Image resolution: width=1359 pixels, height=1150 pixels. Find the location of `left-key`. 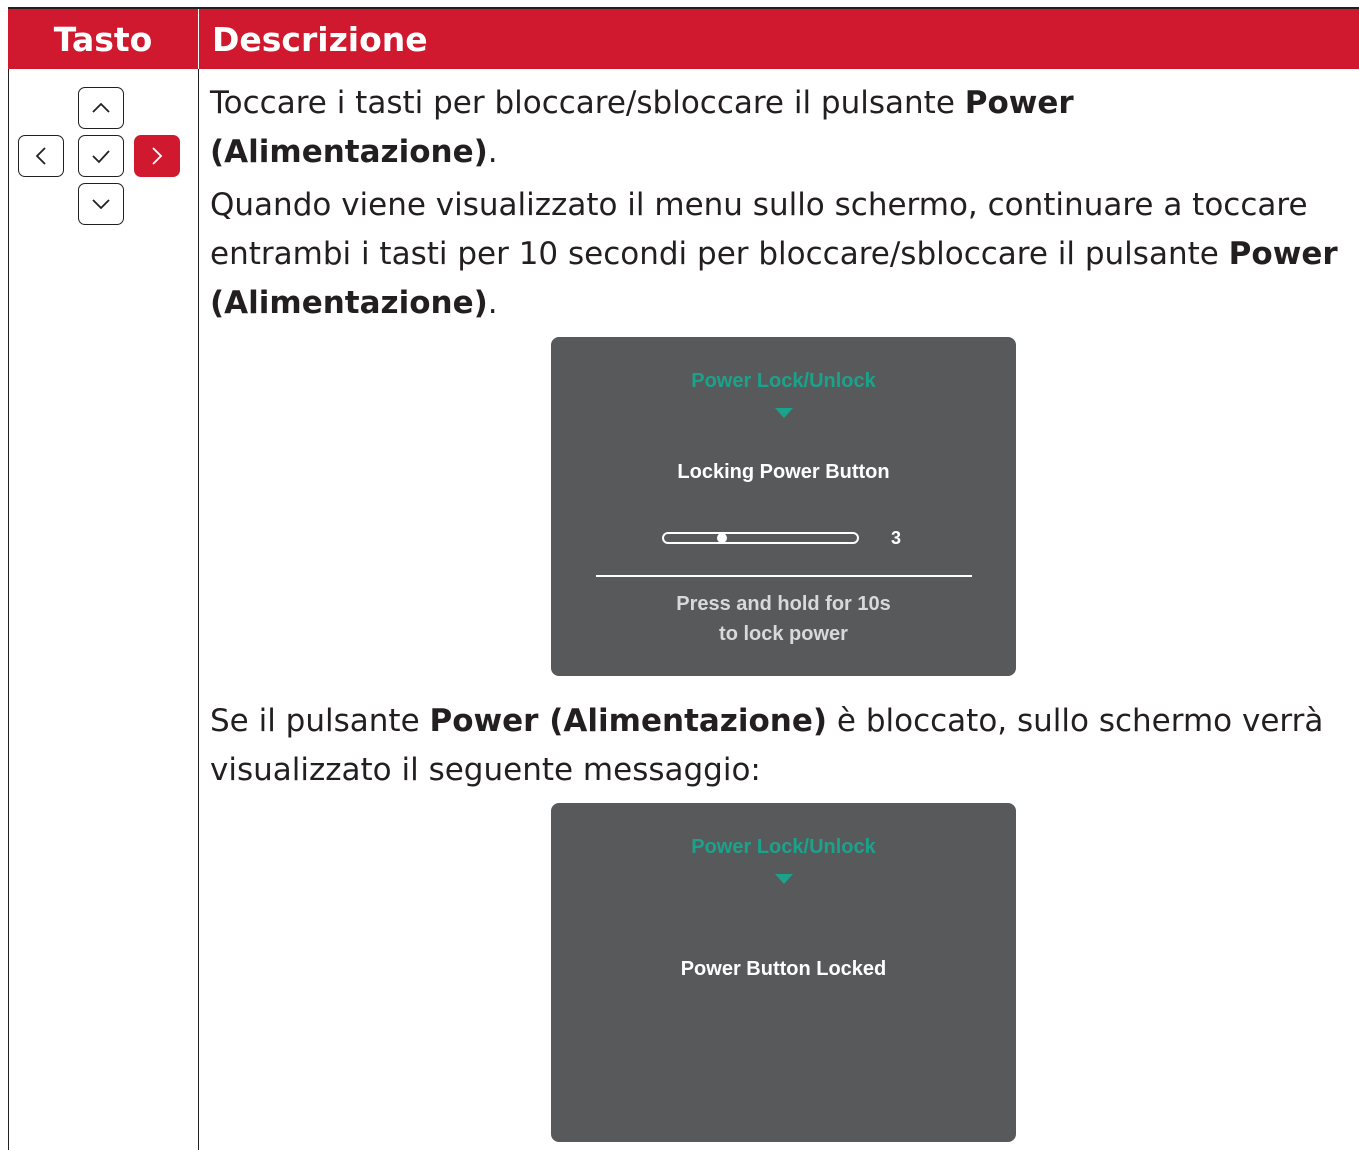

left-key is located at coordinates (41, 156).